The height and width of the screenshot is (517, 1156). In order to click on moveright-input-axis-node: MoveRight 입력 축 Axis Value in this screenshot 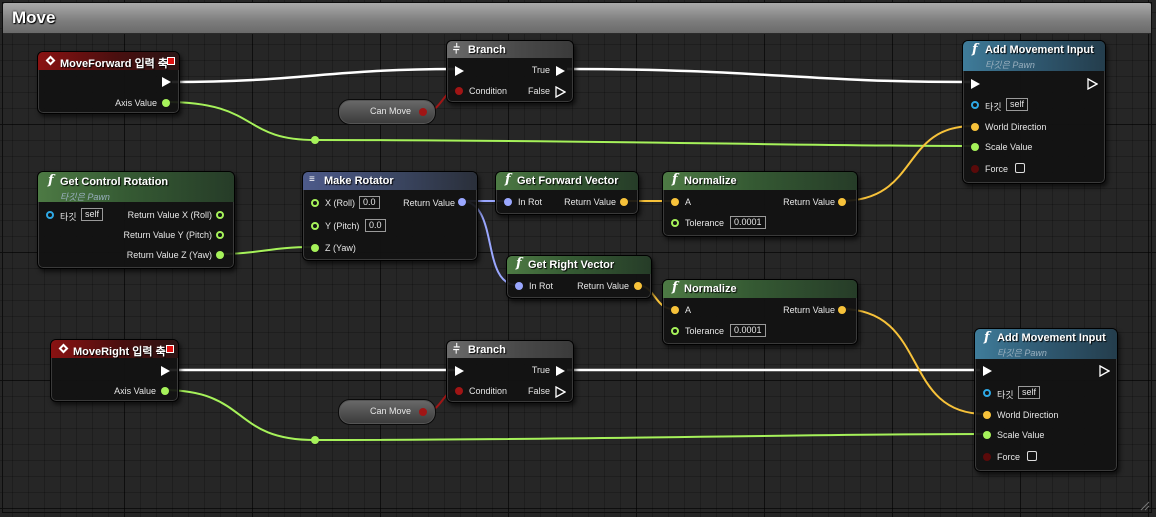, I will do `click(114, 370)`.